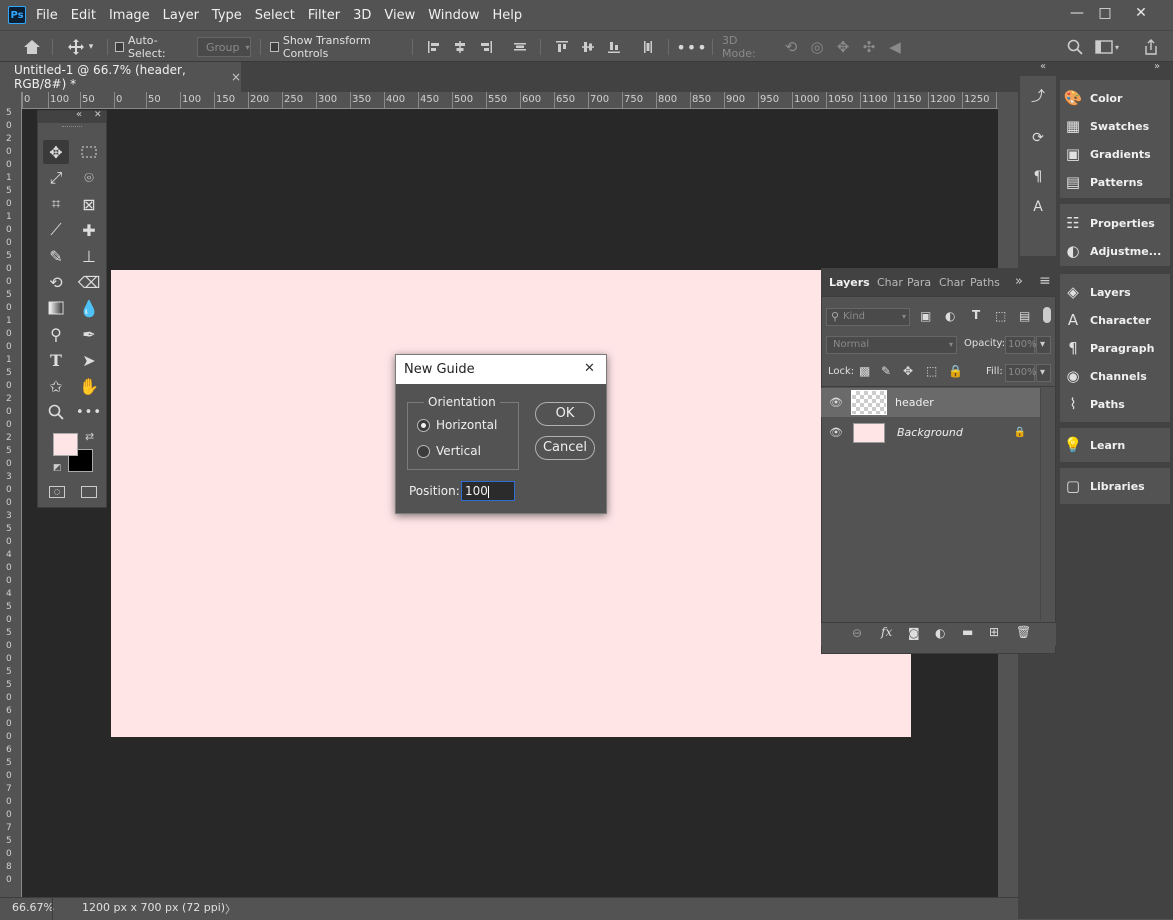  I want to click on search-icon, so click(1075, 47).